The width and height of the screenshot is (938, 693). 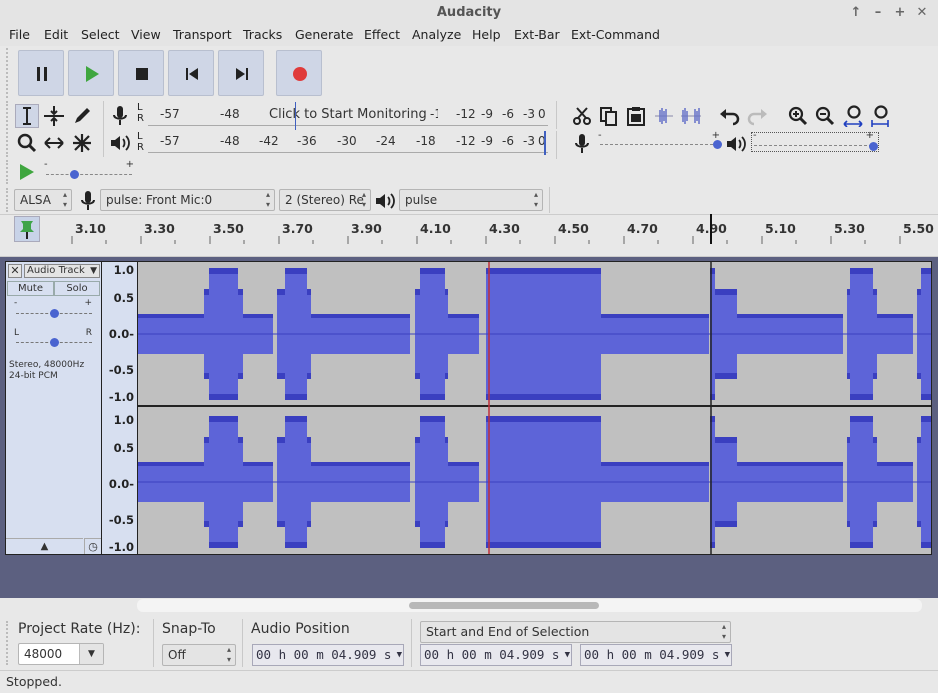 What do you see at coordinates (878, 13) in the screenshot?
I see `minimize-icon: –` at bounding box center [878, 13].